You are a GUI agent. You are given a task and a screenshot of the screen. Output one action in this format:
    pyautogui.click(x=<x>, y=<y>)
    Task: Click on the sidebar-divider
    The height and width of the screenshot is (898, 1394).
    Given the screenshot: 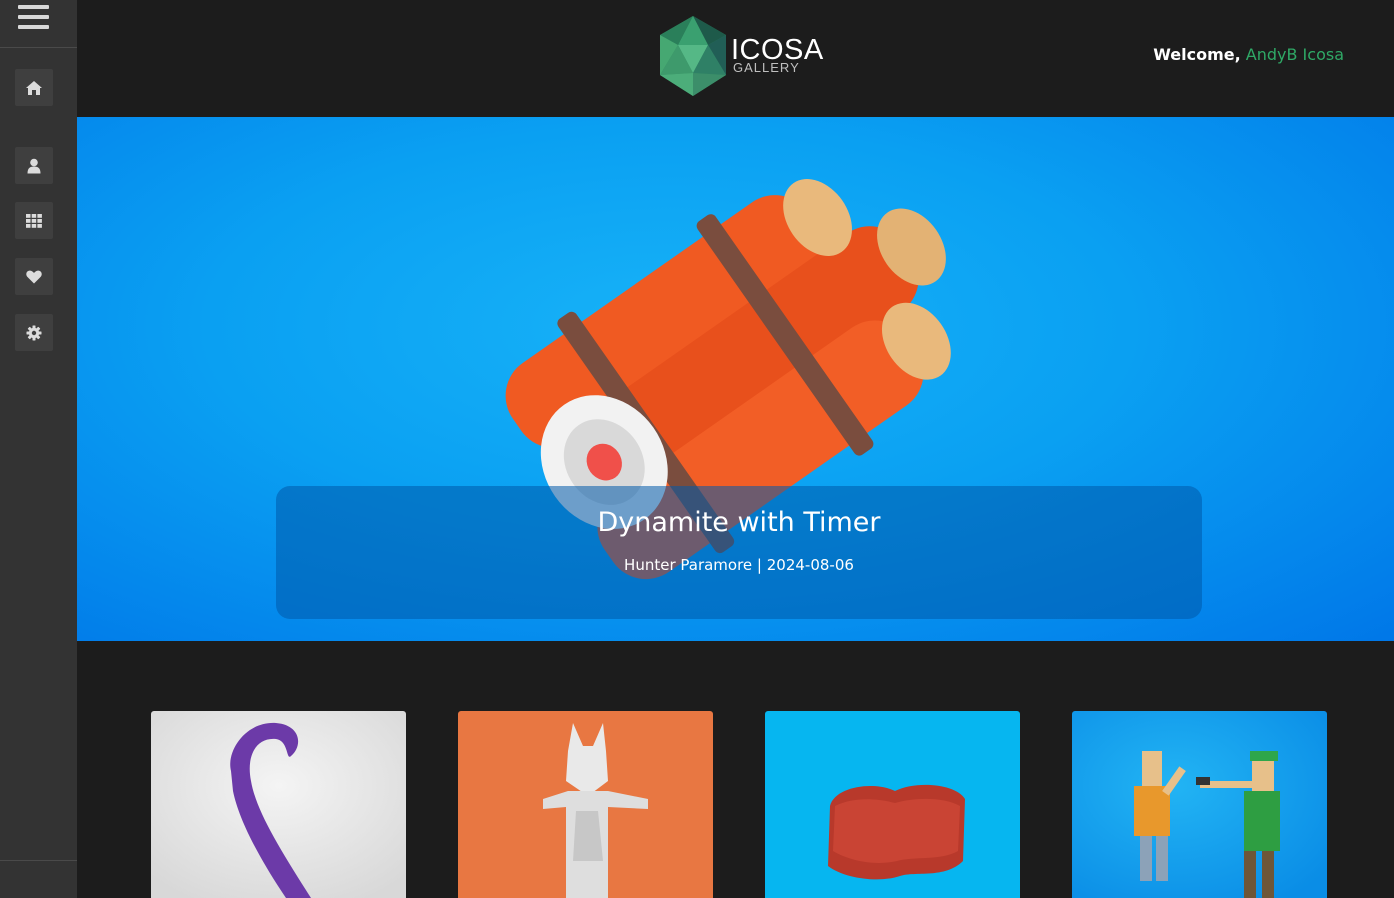 What is the action you would take?
    pyautogui.click(x=38, y=860)
    